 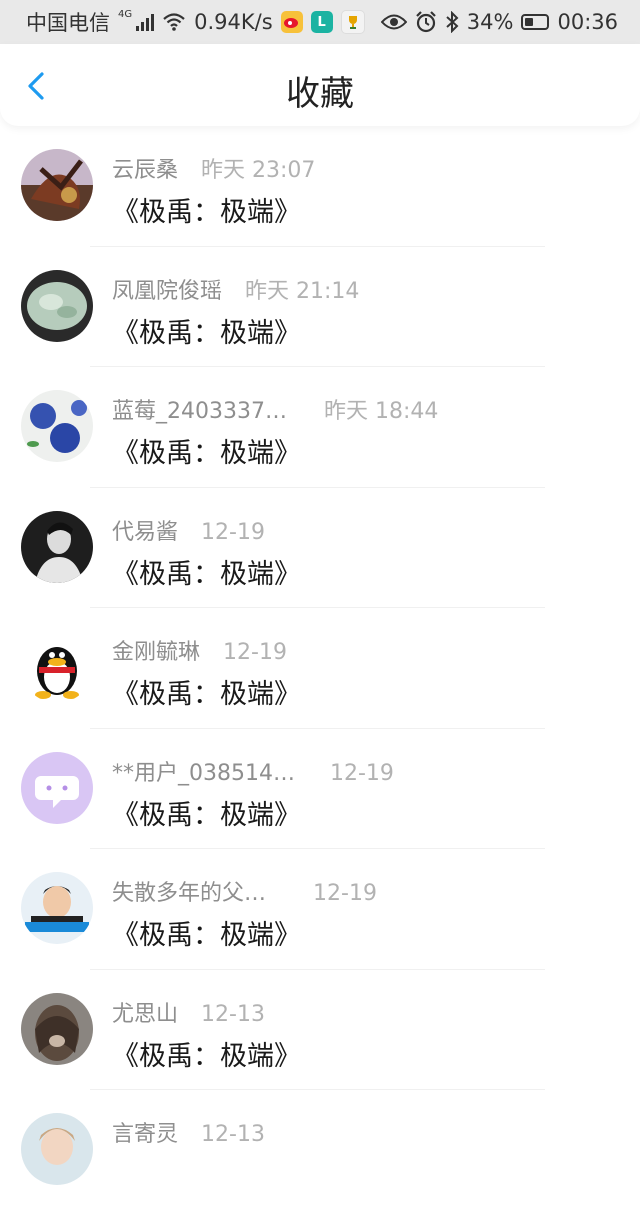 What do you see at coordinates (258, 170) in the screenshot?
I see `timestamp: 昨天 23:07` at bounding box center [258, 170].